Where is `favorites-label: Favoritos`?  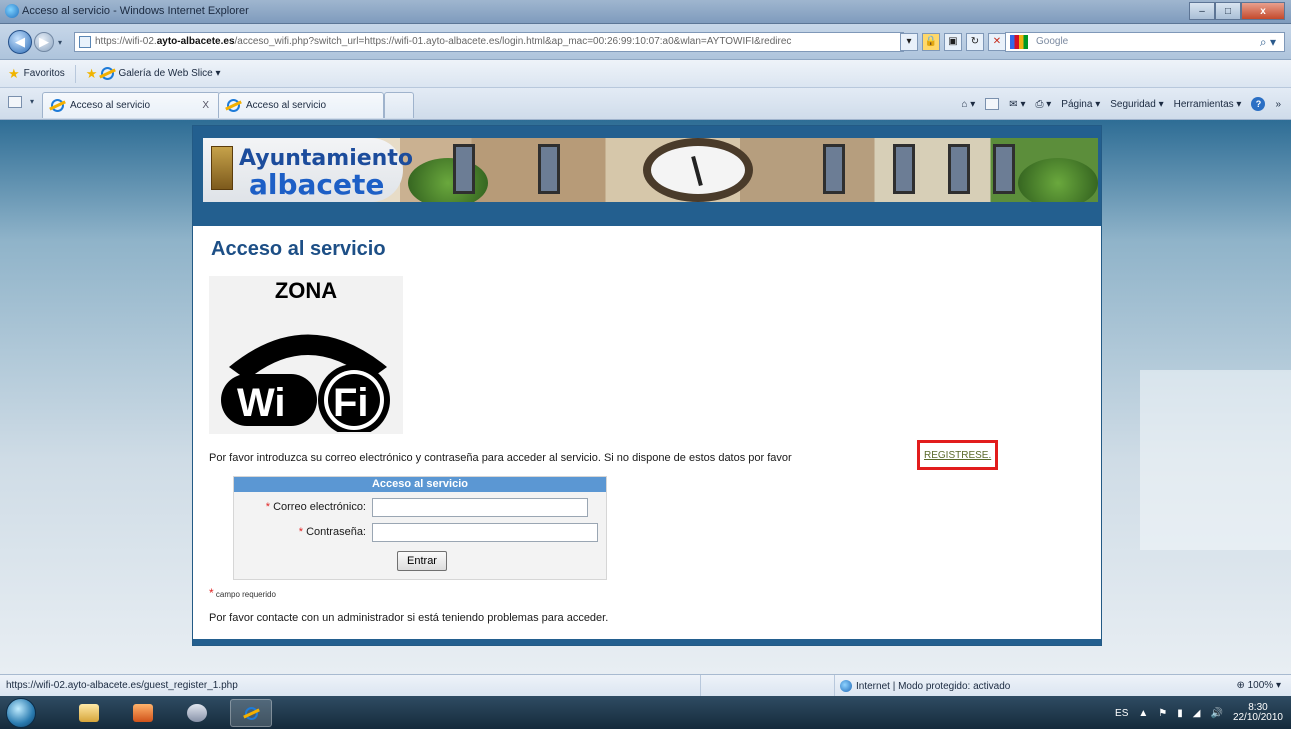 favorites-label: Favoritos is located at coordinates (44, 73).